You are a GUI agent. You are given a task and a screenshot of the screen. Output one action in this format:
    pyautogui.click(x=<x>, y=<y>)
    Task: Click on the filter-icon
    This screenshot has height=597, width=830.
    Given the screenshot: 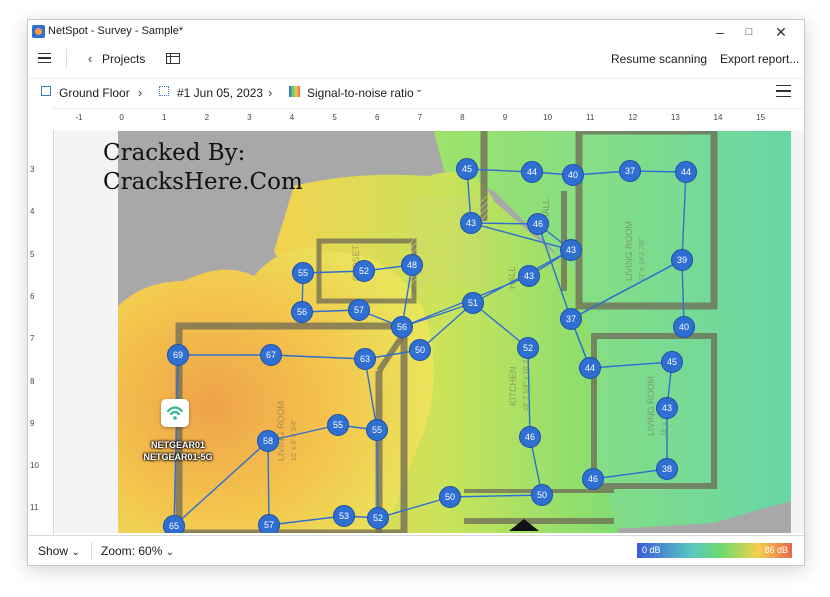 What is the action you would take?
    pyautogui.click(x=783, y=91)
    